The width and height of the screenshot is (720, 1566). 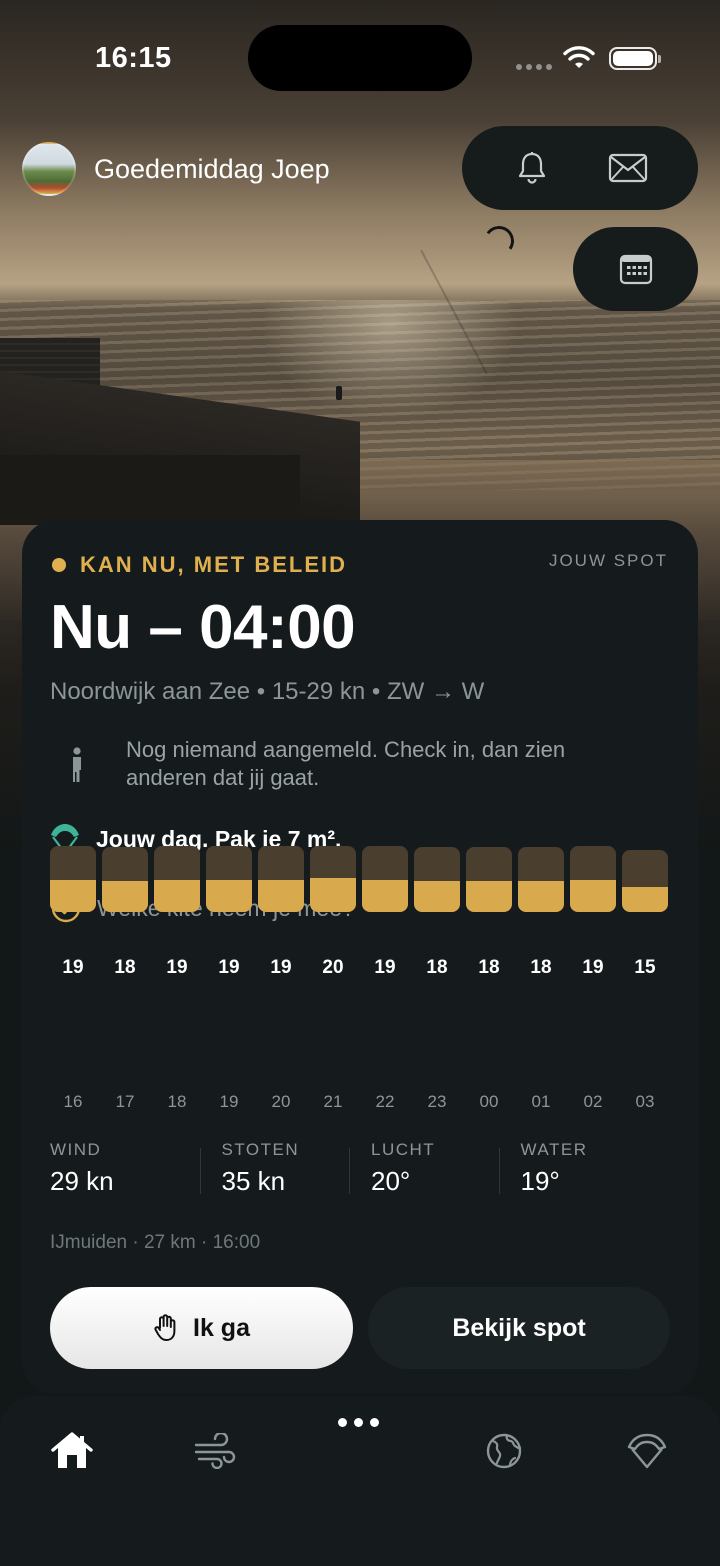 I want to click on view-spot-button: Bekijk spot, so click(x=519, y=1328).